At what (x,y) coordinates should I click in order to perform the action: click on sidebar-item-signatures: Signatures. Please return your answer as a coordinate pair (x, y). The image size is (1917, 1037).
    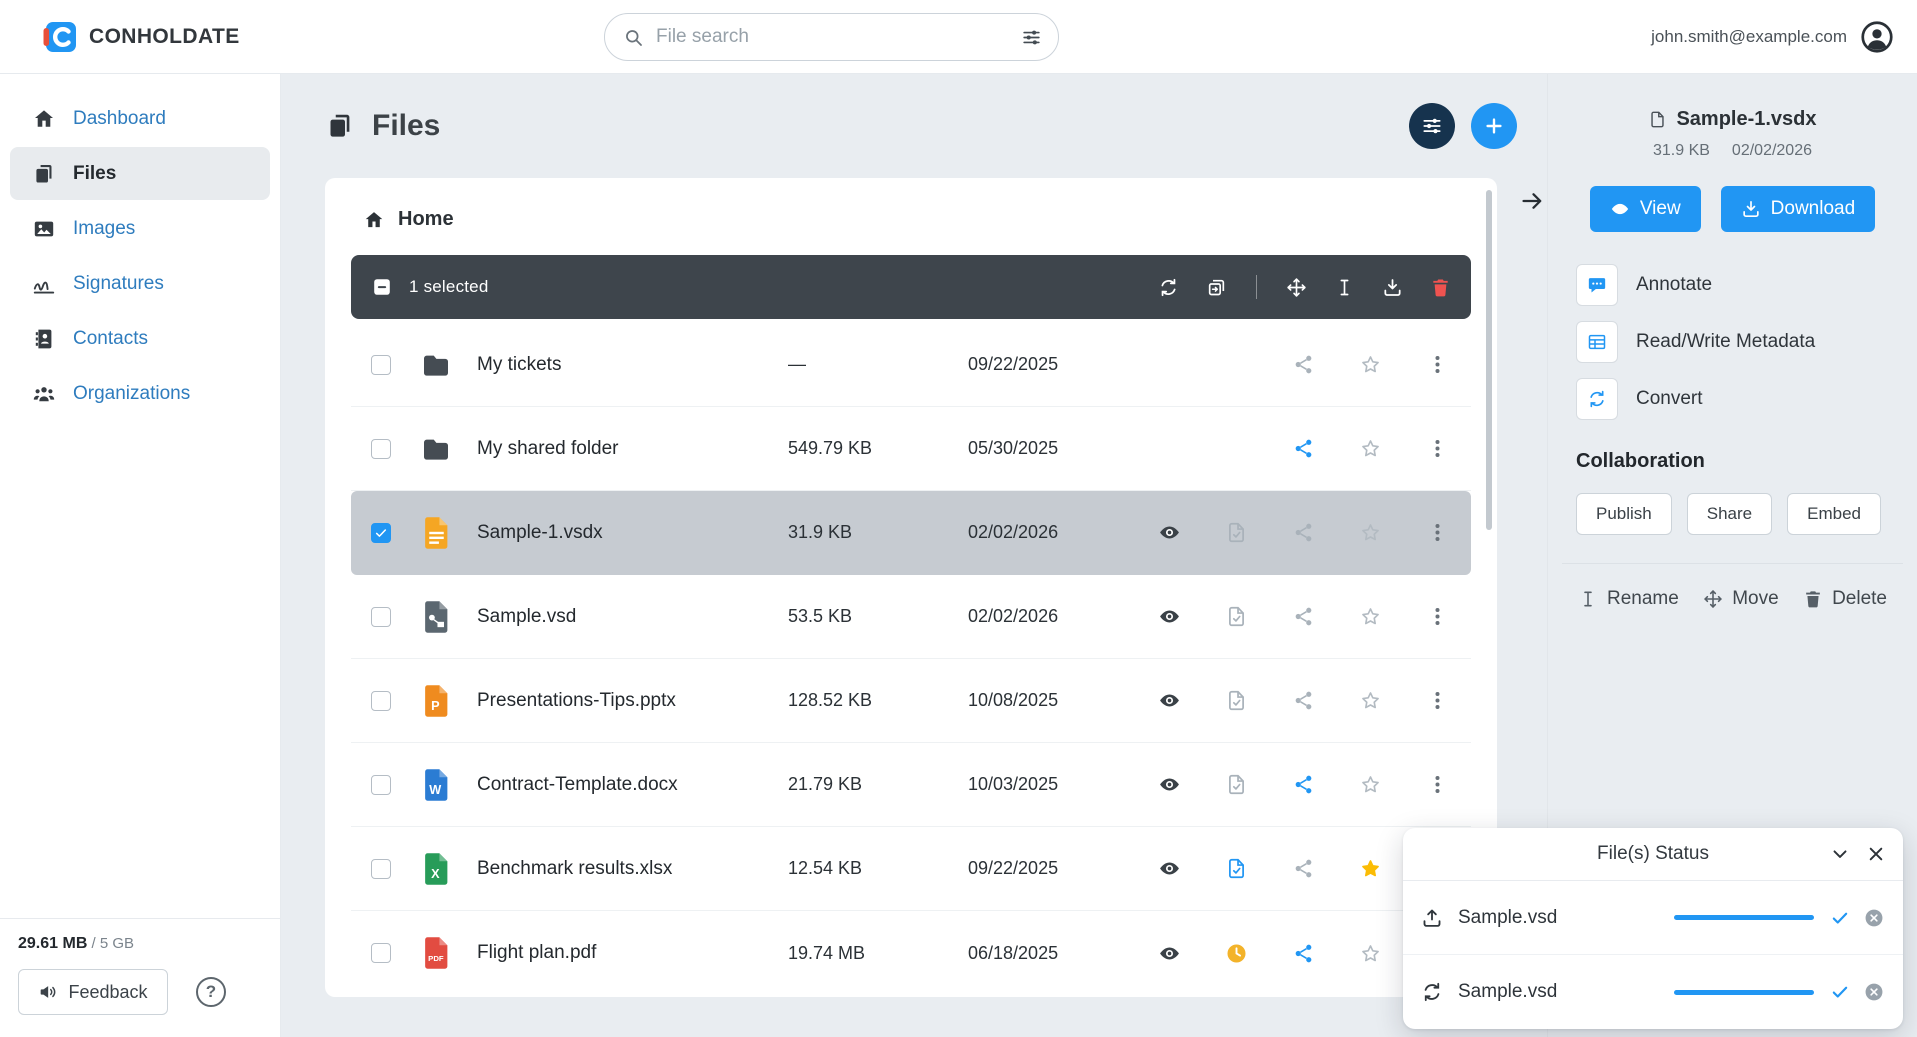
    Looking at the image, I should click on (140, 283).